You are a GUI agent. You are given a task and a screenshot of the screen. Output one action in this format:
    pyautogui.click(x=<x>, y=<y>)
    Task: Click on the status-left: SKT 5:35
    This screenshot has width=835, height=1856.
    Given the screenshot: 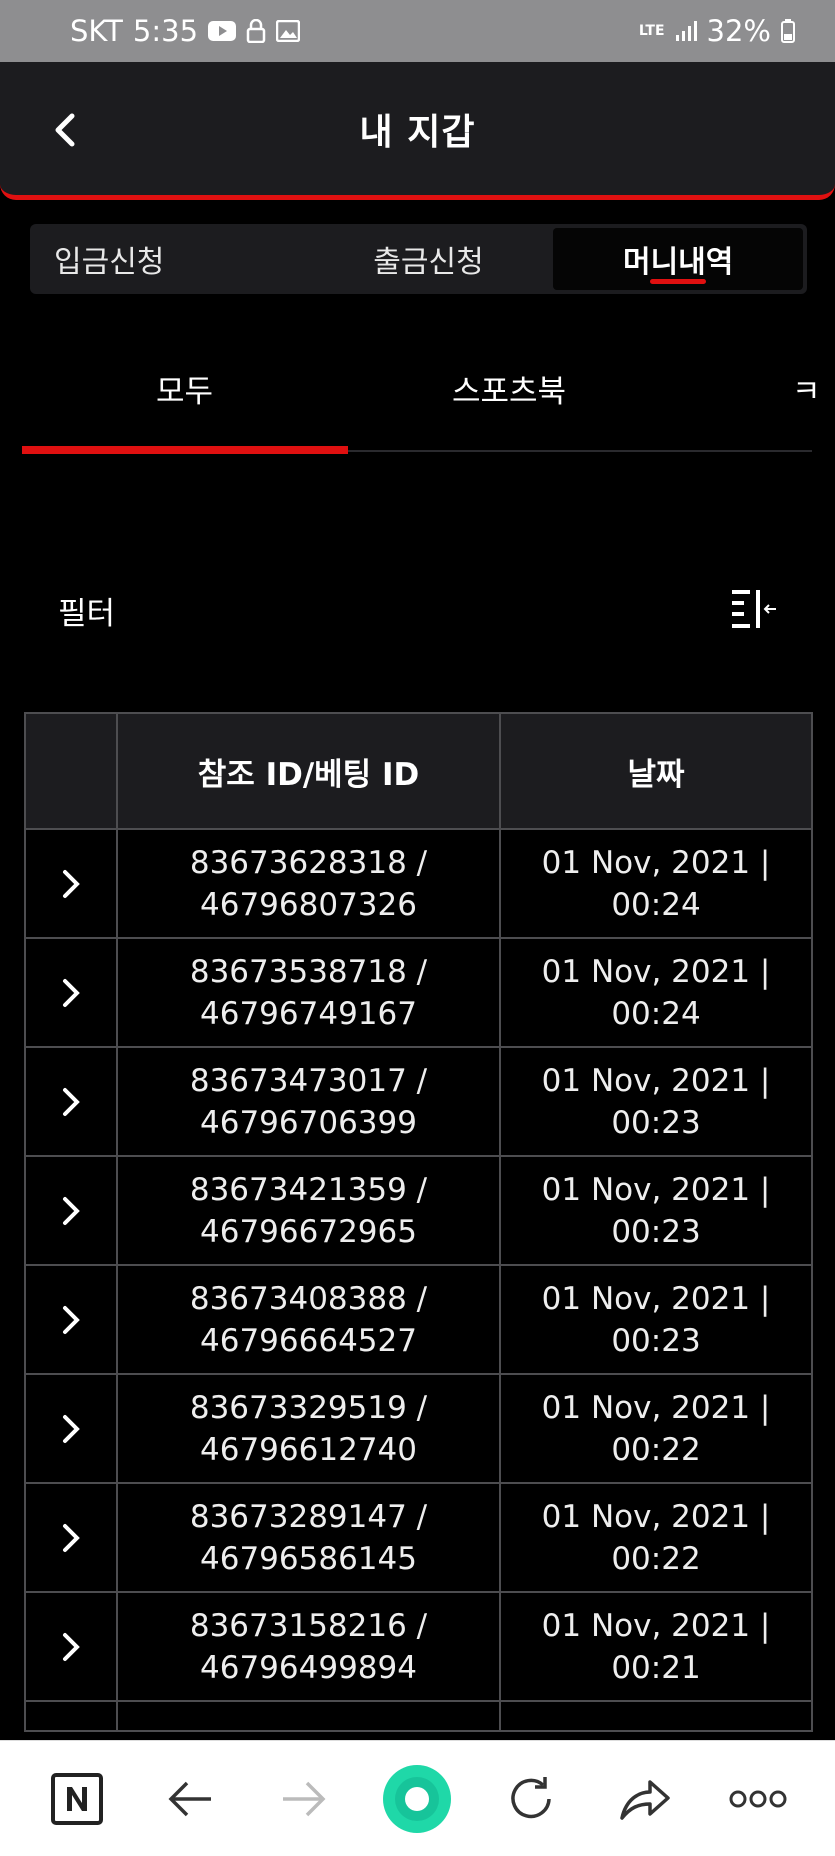 What is the action you would take?
    pyautogui.click(x=185, y=31)
    